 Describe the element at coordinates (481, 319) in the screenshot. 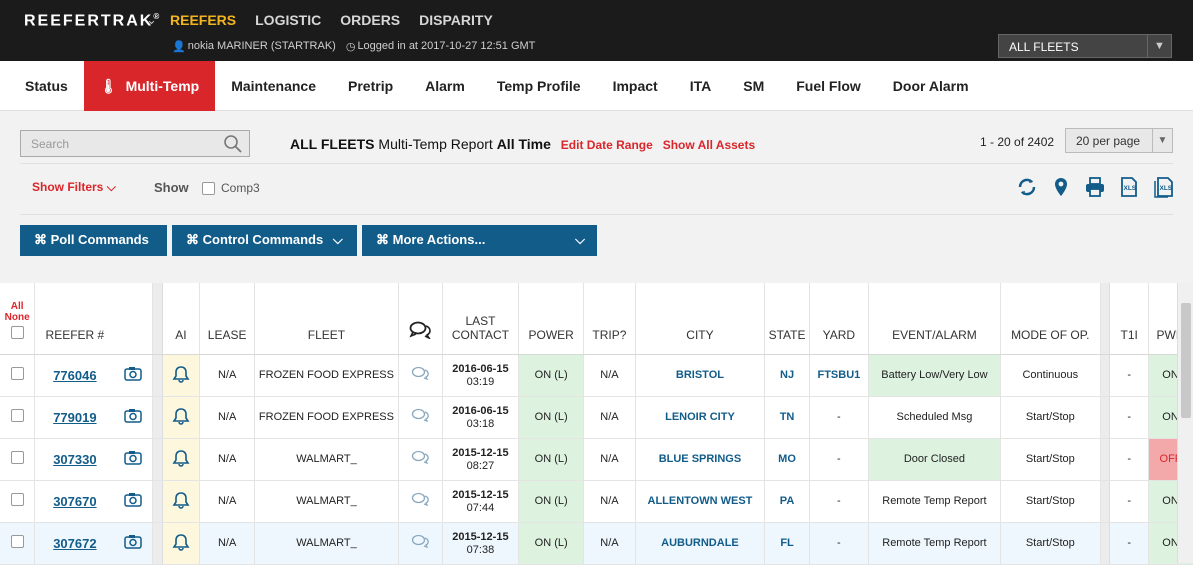

I see `col-last-contact: LAST CONTACT` at that location.